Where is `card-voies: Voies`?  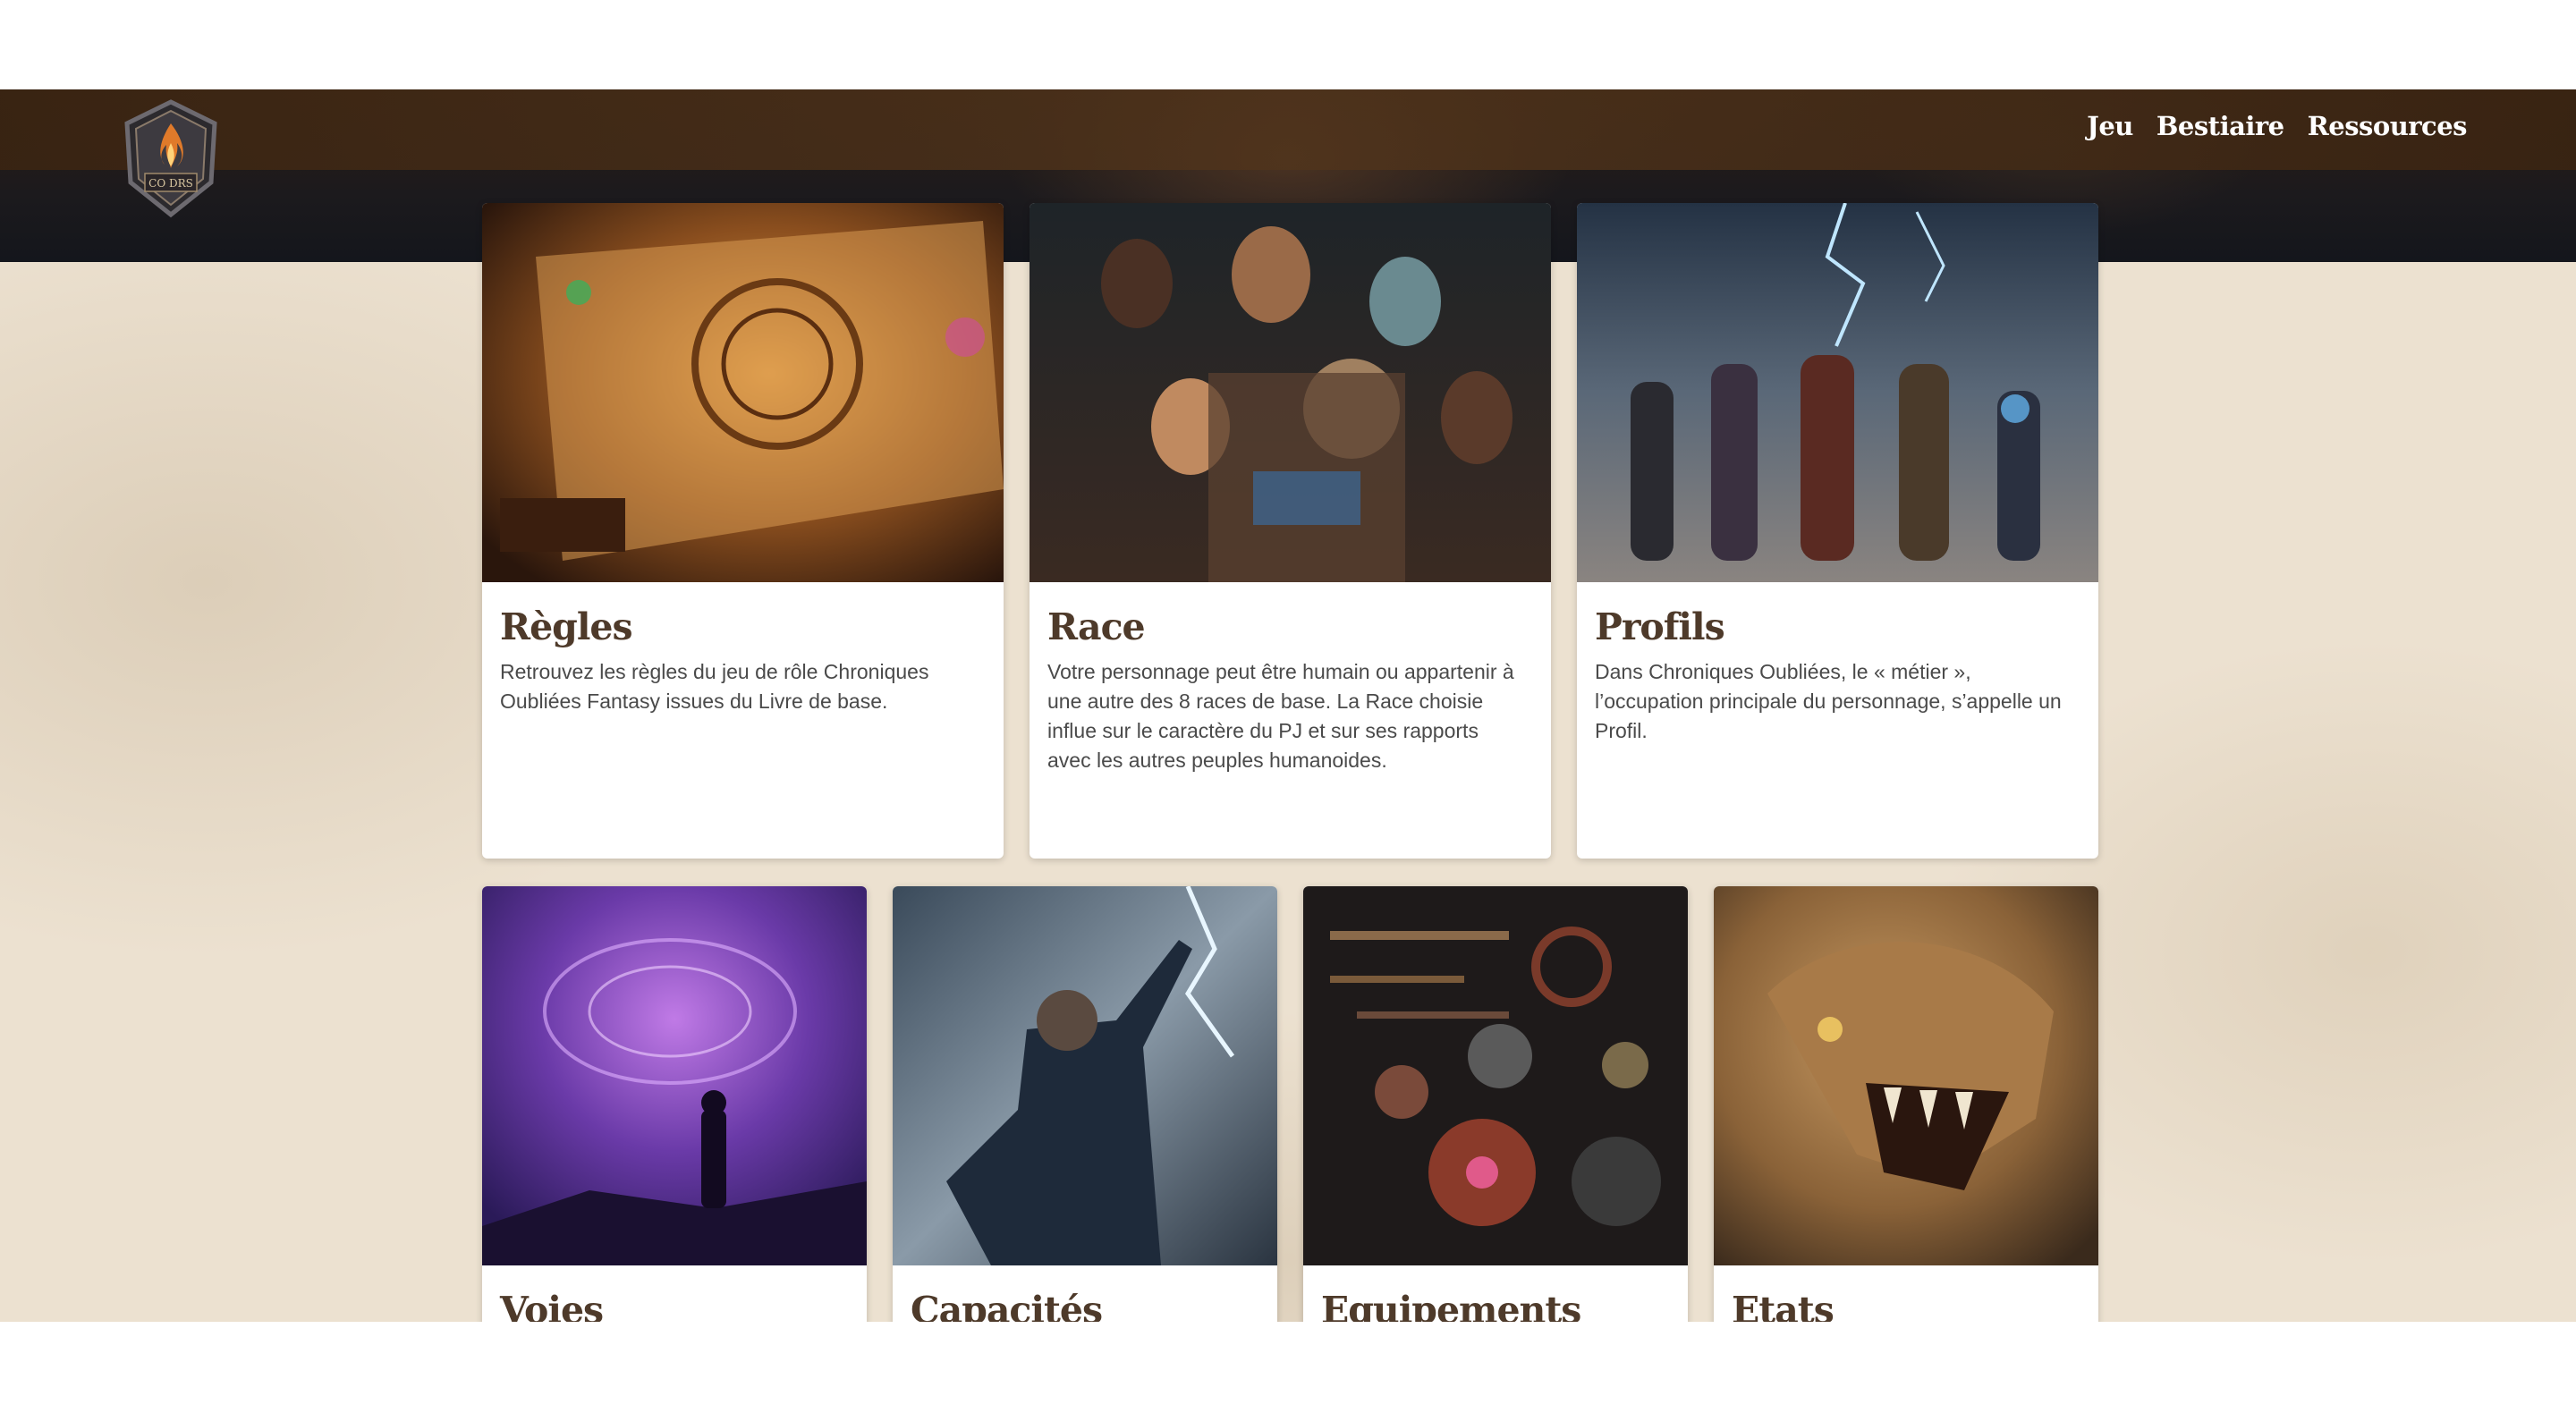
card-voies: Voies is located at coordinates (674, 1104).